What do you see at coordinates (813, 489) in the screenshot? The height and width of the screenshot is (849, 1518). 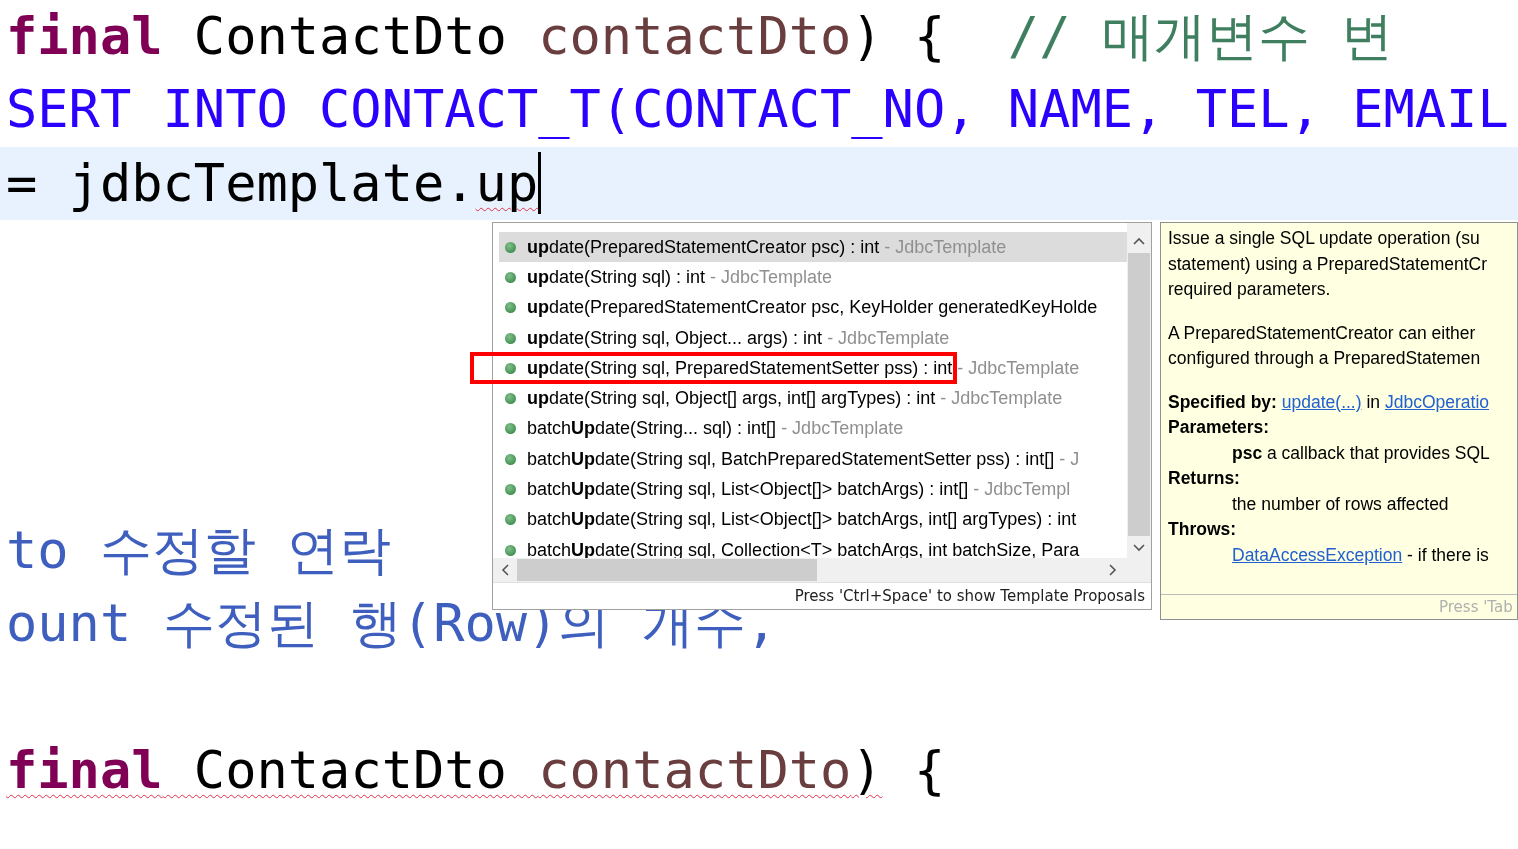 I see `proposal-item: batchUpdate(String sql, List<Object[]> batchArgs) : int[] - JdbcTempl` at bounding box center [813, 489].